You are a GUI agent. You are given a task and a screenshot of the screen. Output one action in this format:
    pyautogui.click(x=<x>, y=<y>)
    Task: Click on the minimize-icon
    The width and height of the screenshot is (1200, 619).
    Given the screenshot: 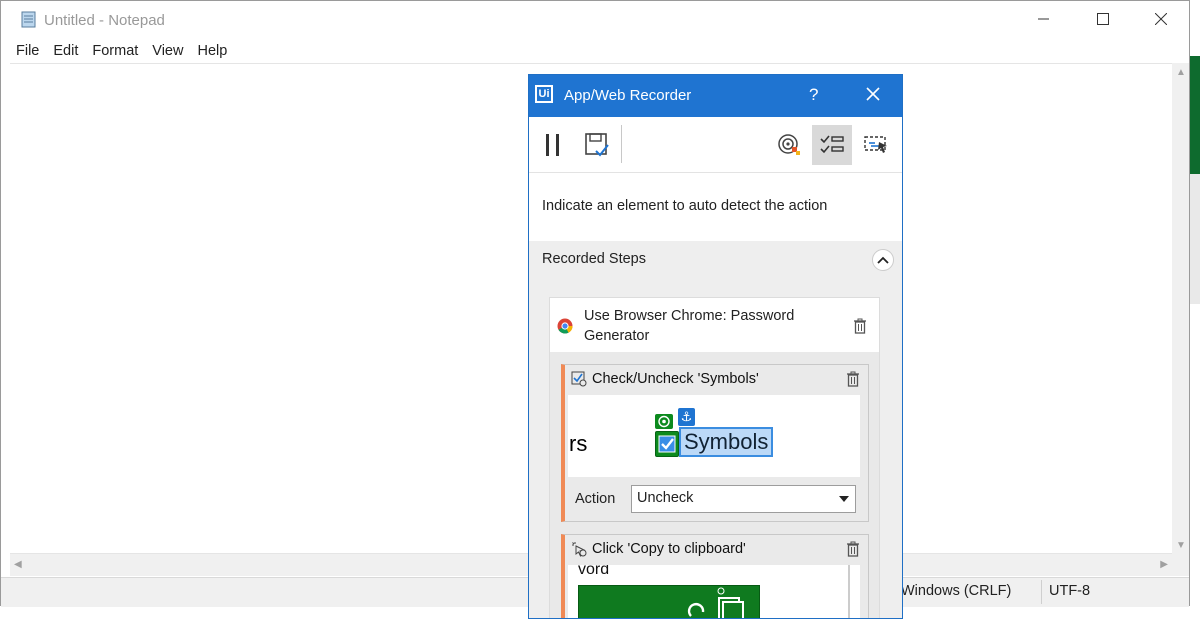 What is the action you would take?
    pyautogui.click(x=1044, y=20)
    